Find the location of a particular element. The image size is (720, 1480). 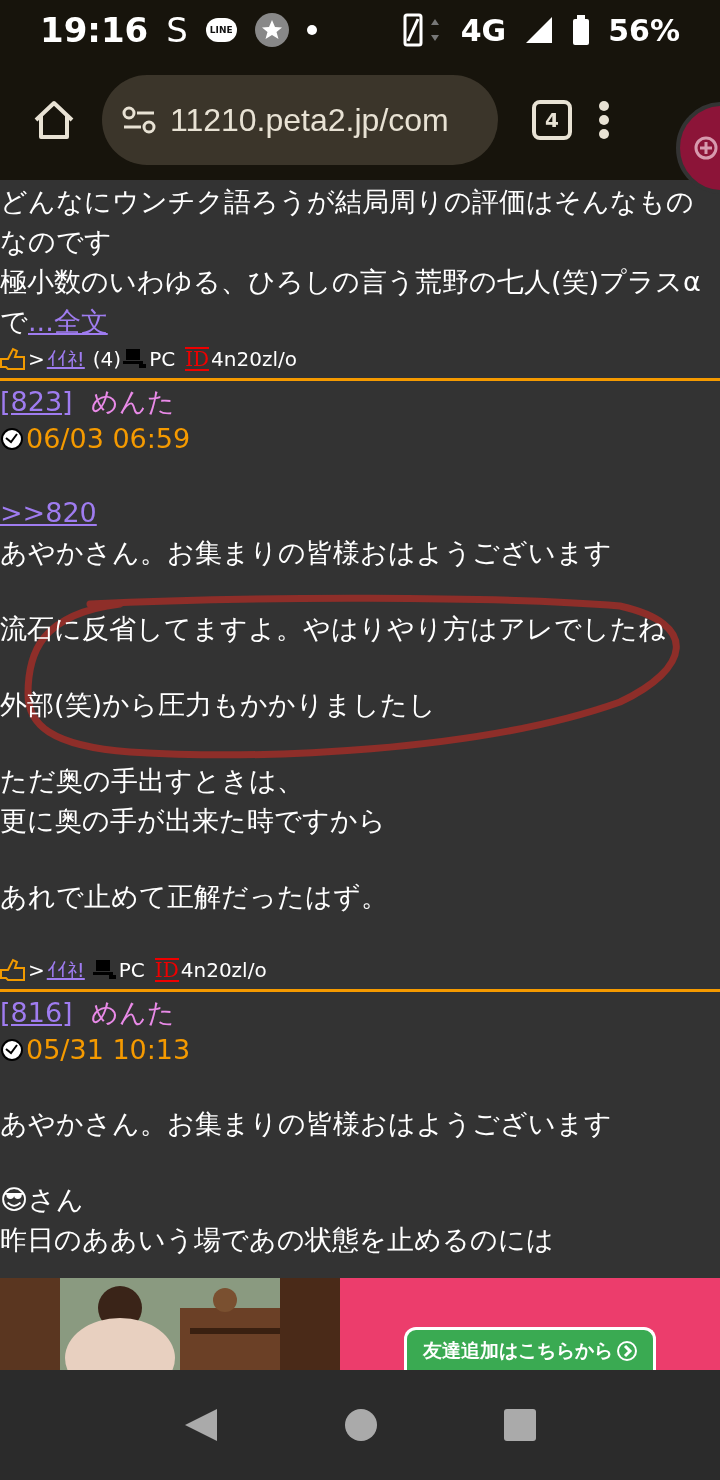

tab-count-button: 4 is located at coordinates (552, 120).